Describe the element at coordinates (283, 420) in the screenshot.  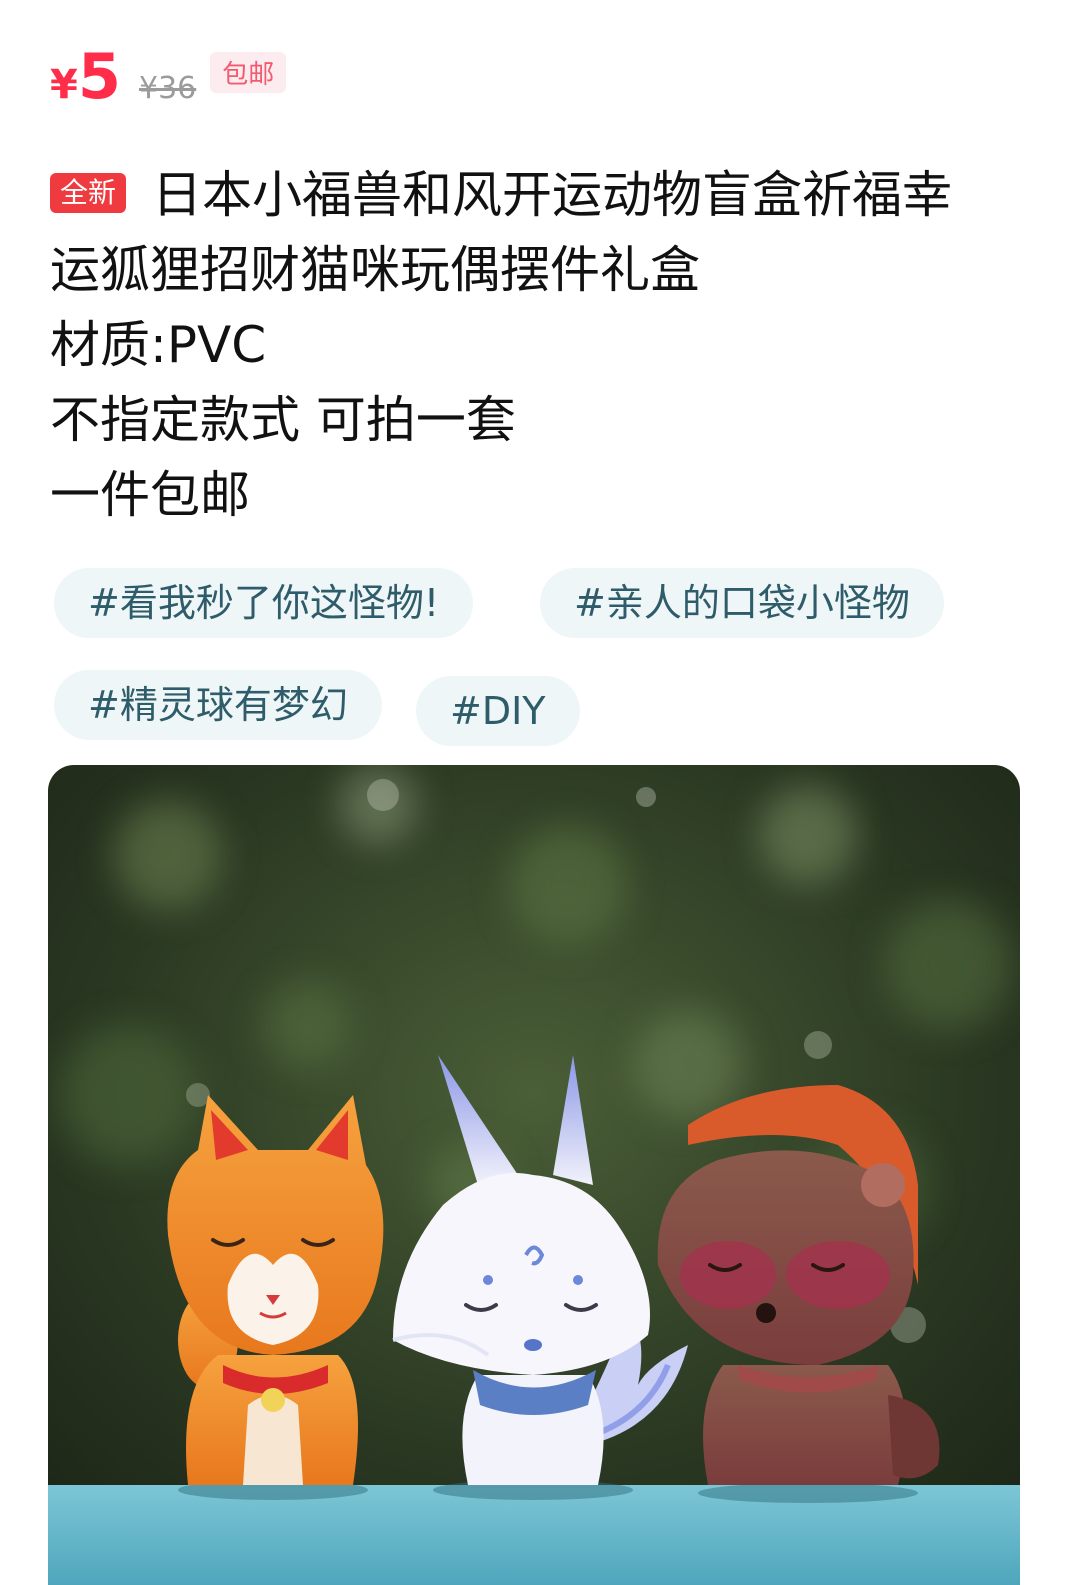
I see `style-note-line: 不指定款式 可拍一套` at that location.